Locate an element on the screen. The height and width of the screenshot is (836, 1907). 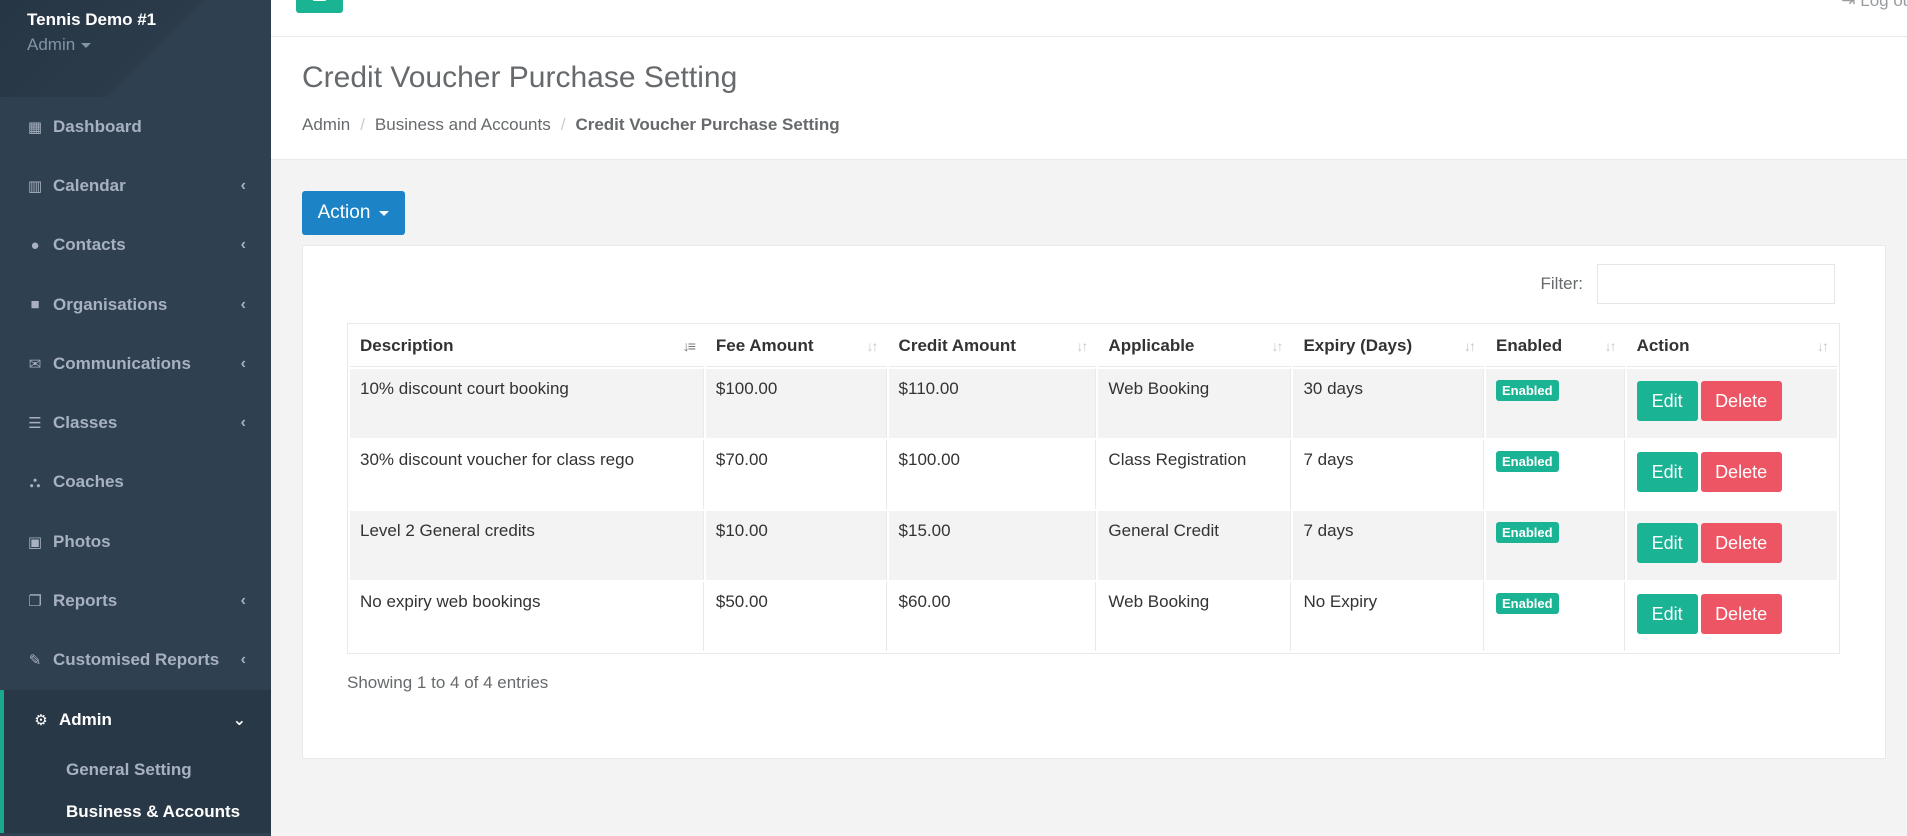
cell-credit: $110.00 is located at coordinates (992, 403).